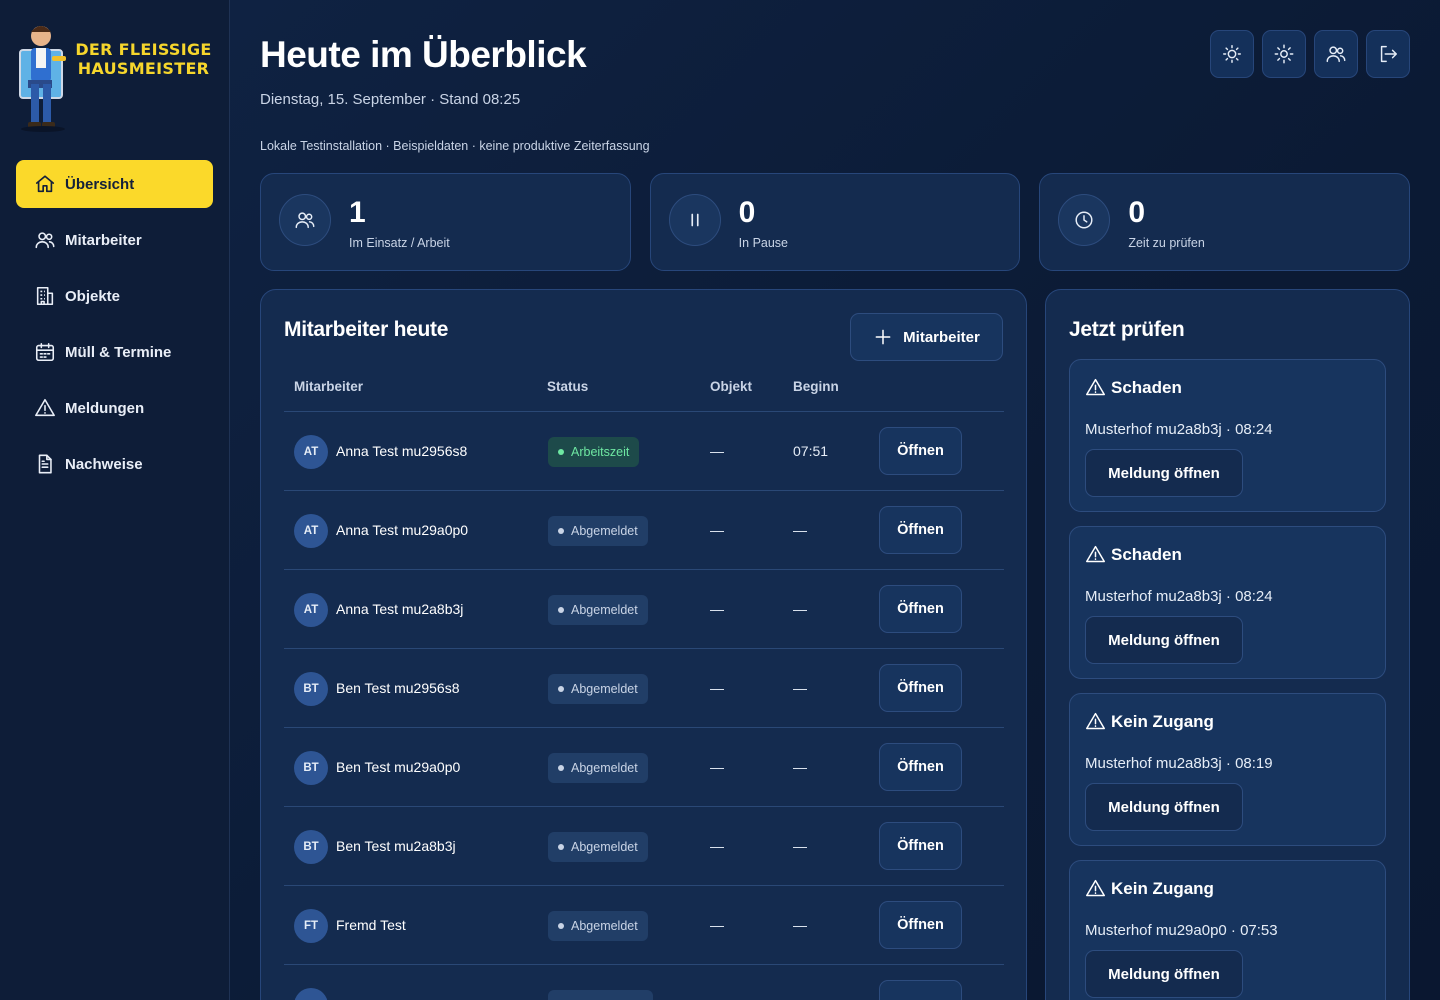 Image resolution: width=1440 pixels, height=1000 pixels. I want to click on column-header-status: Status, so click(568, 386).